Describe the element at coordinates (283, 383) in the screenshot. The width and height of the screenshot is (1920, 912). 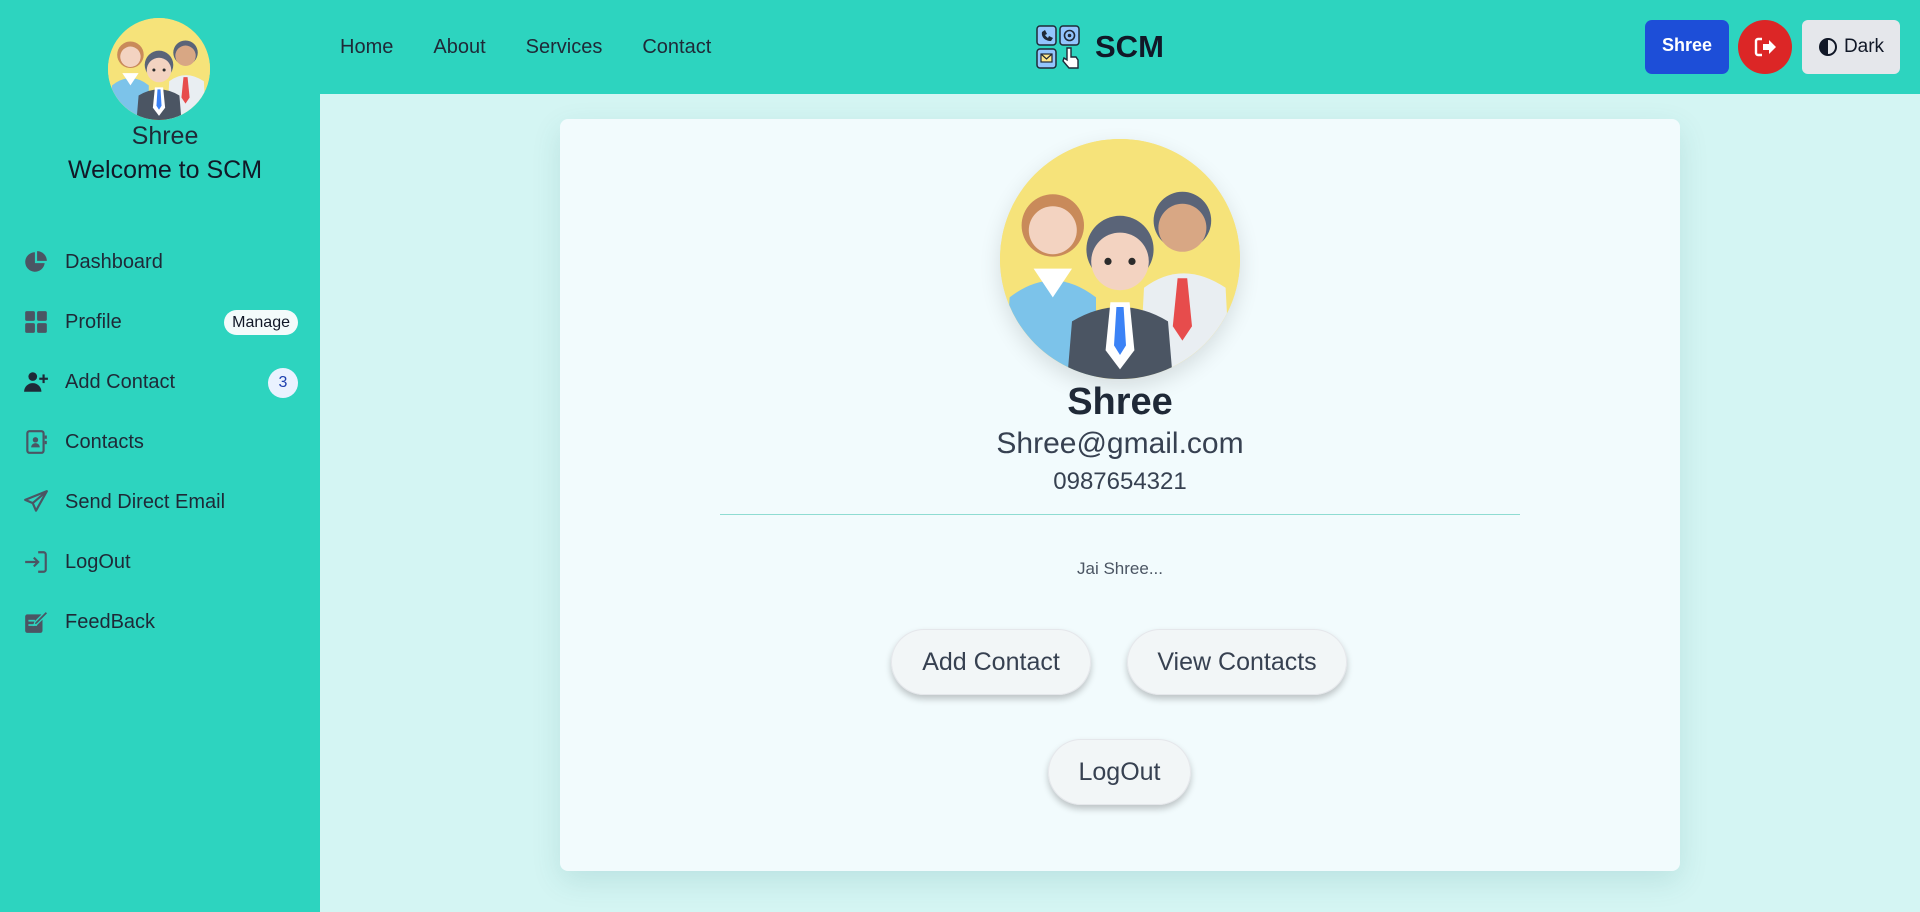
I see `contact-count-badge: 3` at that location.